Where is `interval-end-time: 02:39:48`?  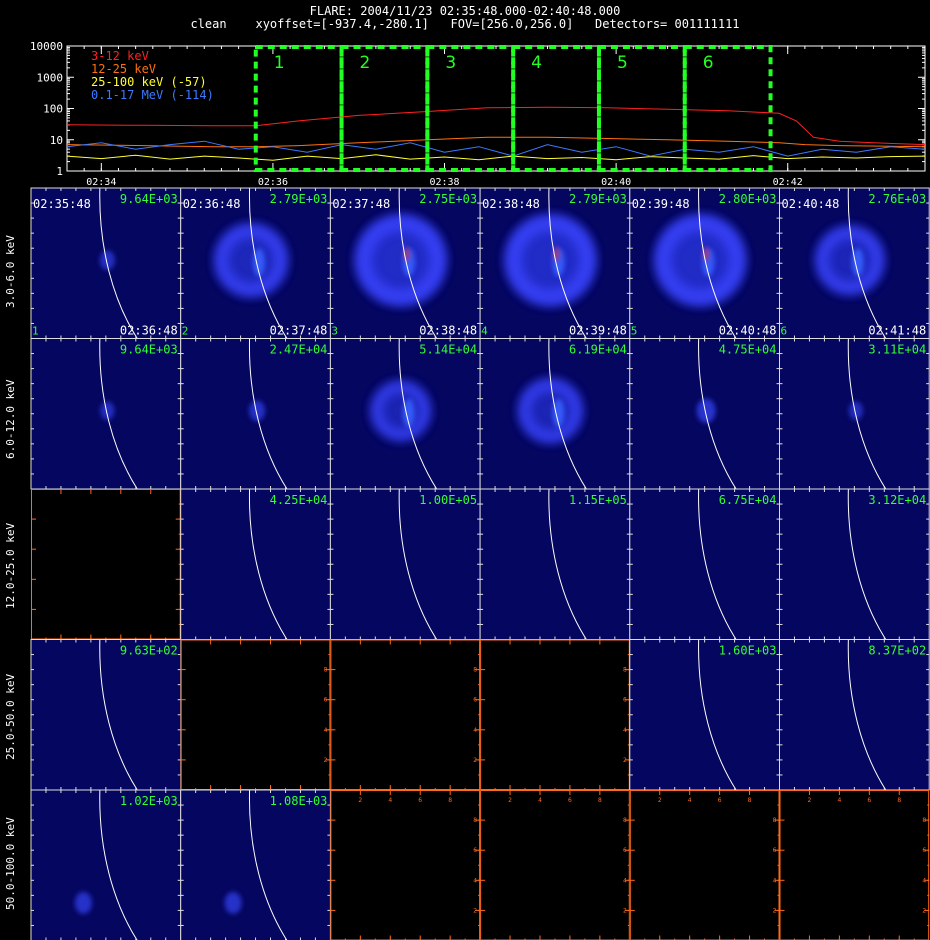
interval-end-time: 02:39:48 is located at coordinates (598, 331).